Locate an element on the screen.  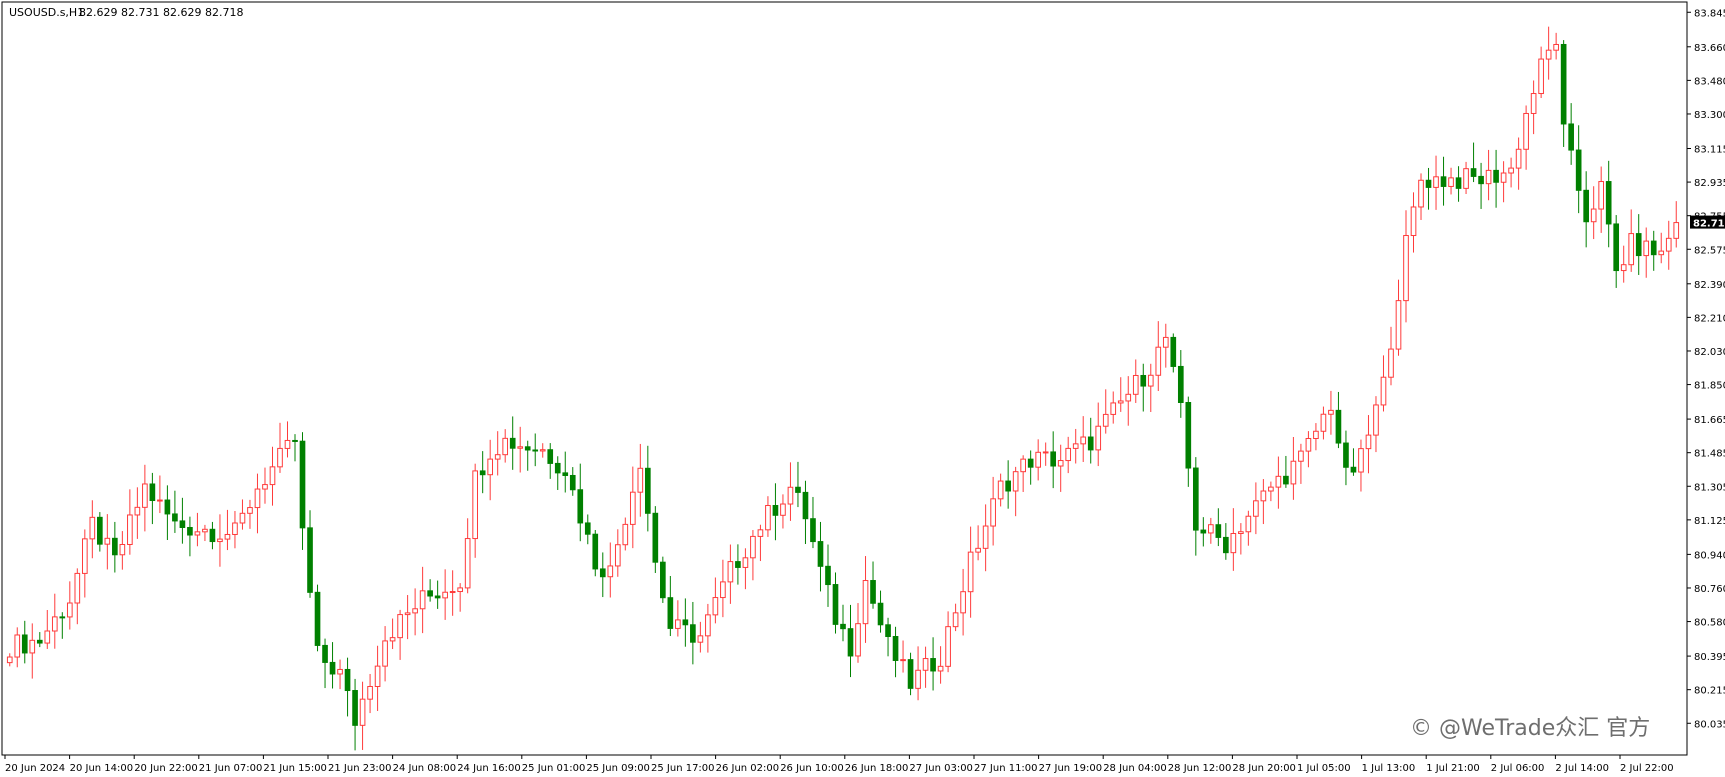
ohlc-readout: 82.629 82.731 82.629 82.718 is located at coordinates (161, 12).